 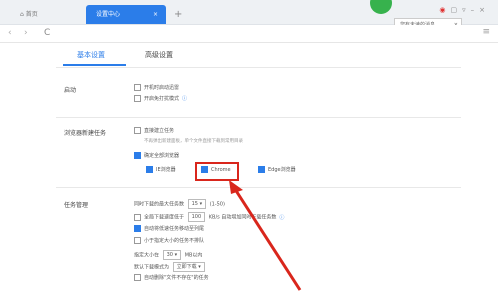 What do you see at coordinates (265, 235) in the screenshot?
I see `annotation-arrow` at bounding box center [265, 235].